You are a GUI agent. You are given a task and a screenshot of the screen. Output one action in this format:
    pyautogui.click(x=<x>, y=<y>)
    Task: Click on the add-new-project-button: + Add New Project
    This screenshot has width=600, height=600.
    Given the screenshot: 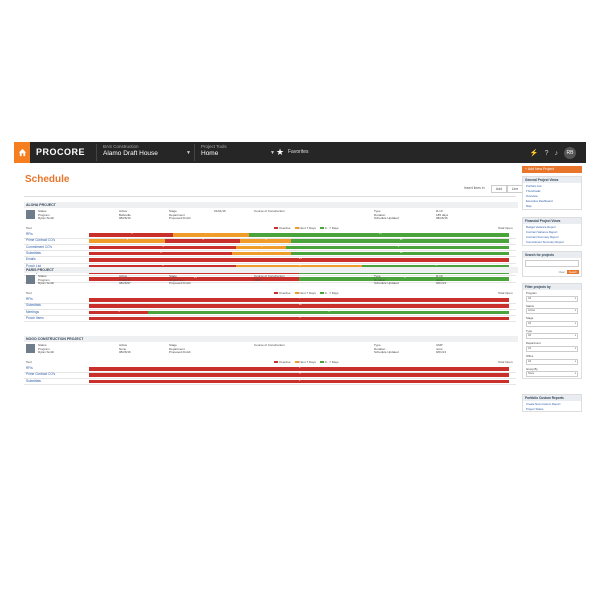 What is the action you would take?
    pyautogui.click(x=552, y=169)
    